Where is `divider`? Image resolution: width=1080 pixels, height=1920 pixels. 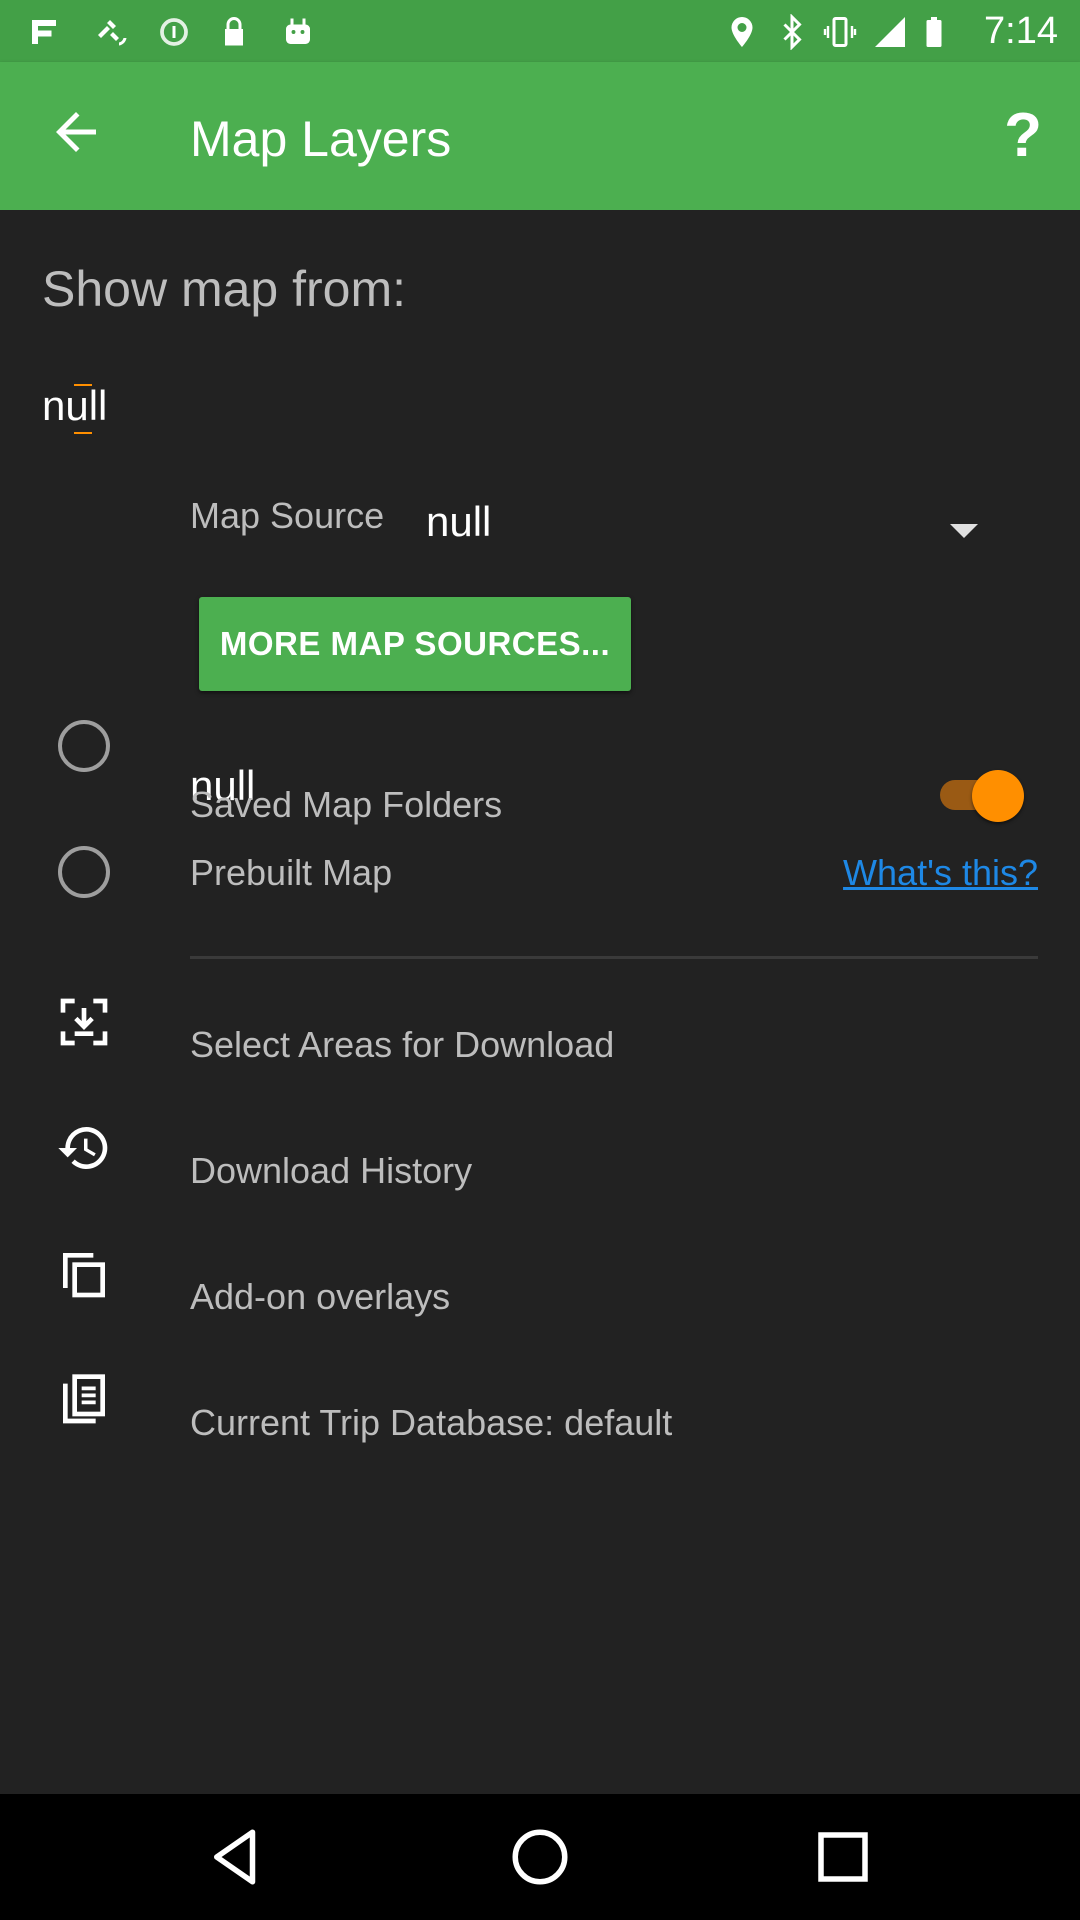 divider is located at coordinates (614, 957).